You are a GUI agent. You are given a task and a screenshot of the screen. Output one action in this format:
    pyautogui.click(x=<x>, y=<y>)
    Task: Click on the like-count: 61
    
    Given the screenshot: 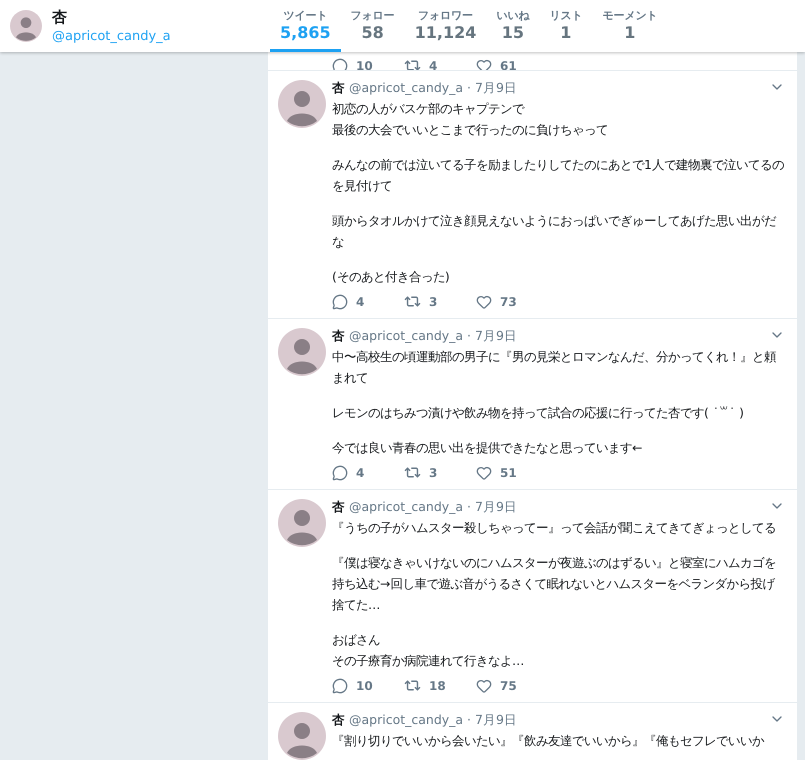 What is the action you would take?
    pyautogui.click(x=508, y=64)
    